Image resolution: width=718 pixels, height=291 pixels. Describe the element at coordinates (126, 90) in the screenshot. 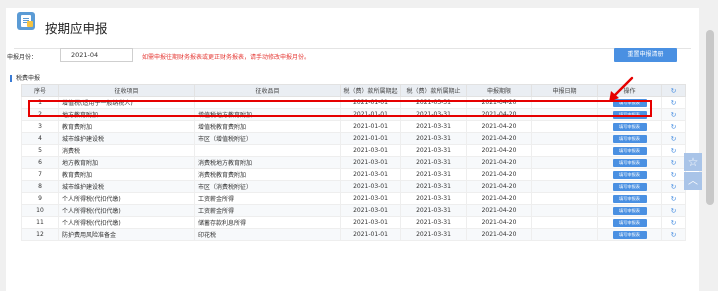

I see `header-levy-item: 征收项目` at that location.